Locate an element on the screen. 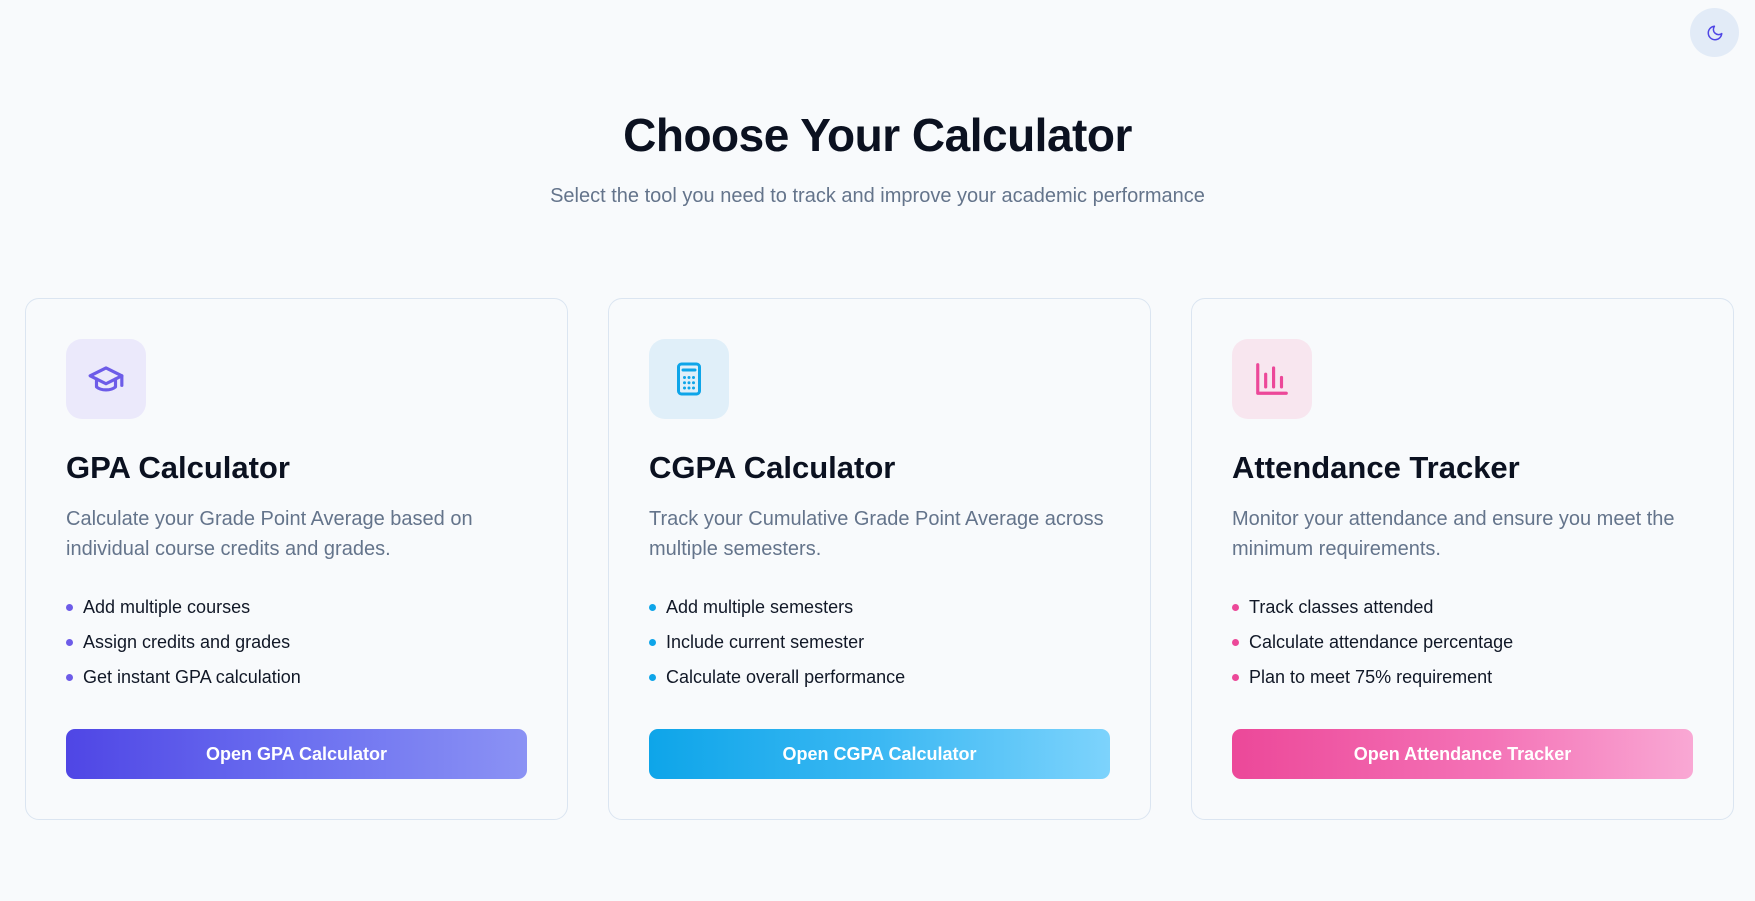  feature-item: Add multiple semesters is located at coordinates (879, 607).